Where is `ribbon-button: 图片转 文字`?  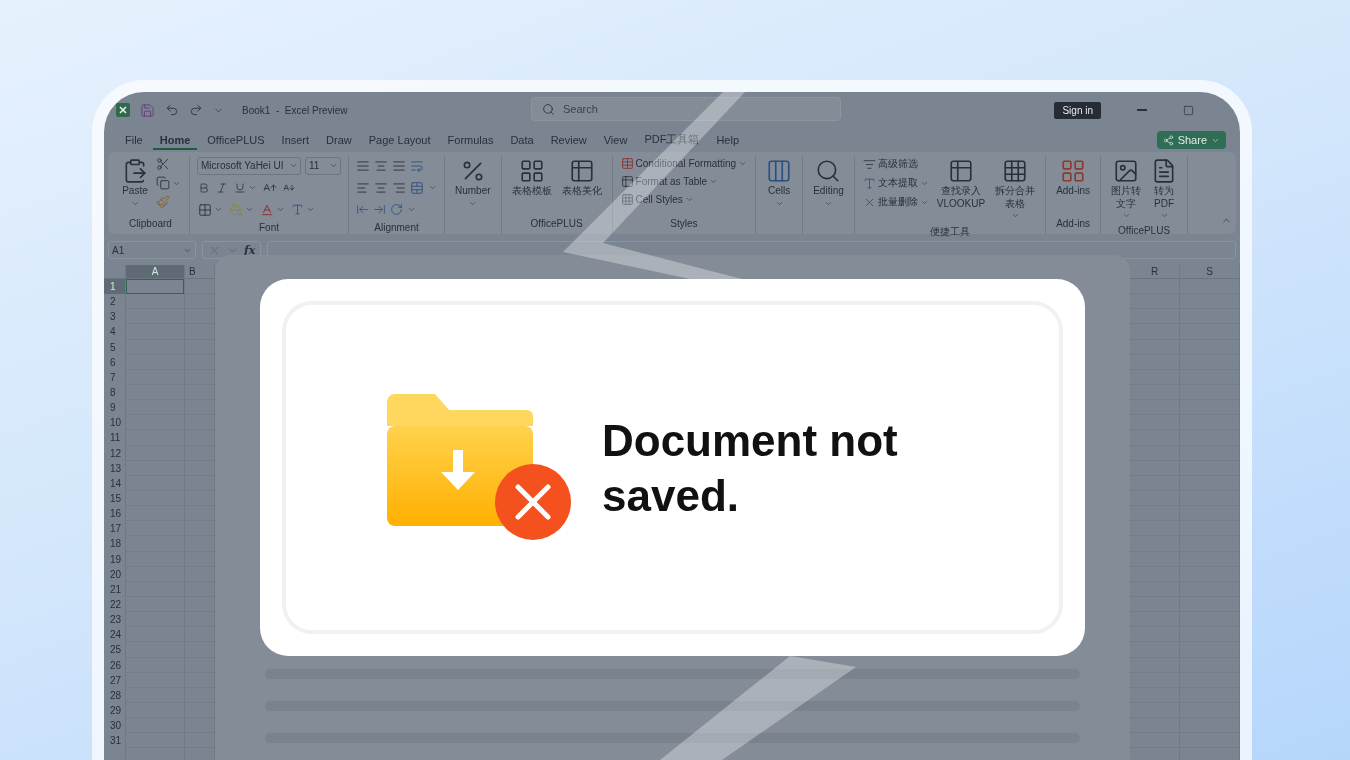 ribbon-button: 图片转 文字 is located at coordinates (1126, 189).